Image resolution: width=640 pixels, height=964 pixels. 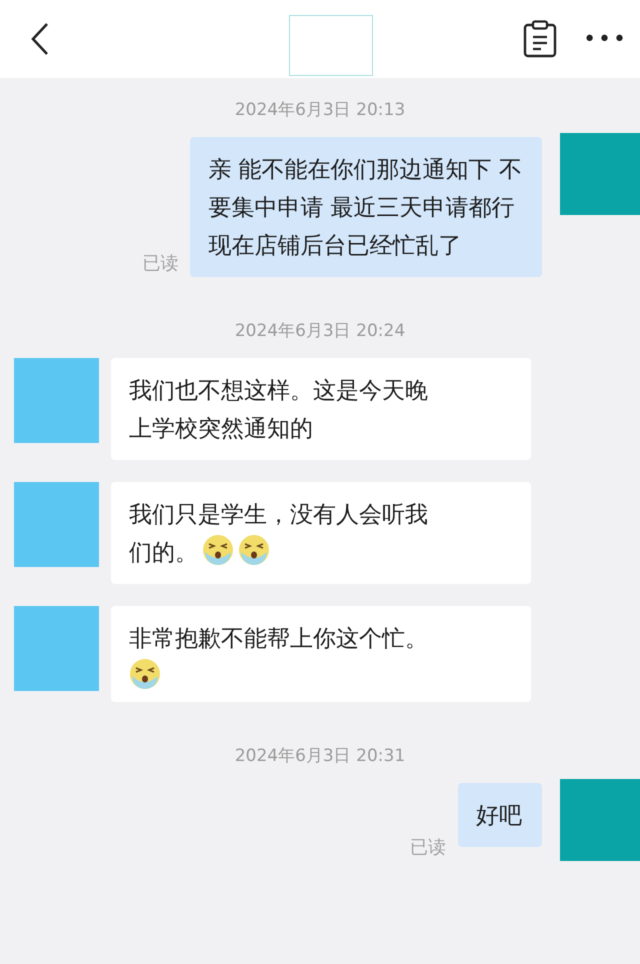 I want to click on more-button: •••, so click(x=605, y=39).